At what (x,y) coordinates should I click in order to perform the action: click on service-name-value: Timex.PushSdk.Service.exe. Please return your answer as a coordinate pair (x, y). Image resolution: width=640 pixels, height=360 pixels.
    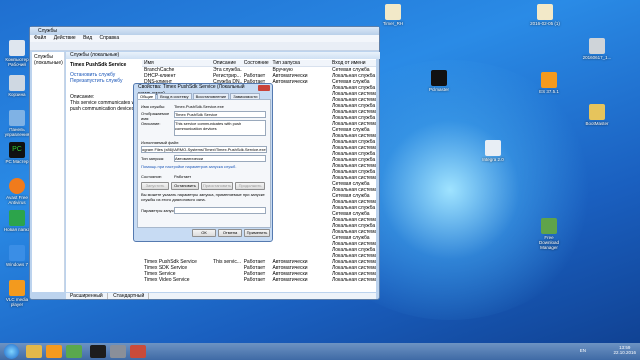
    Looking at the image, I should click on (199, 106).